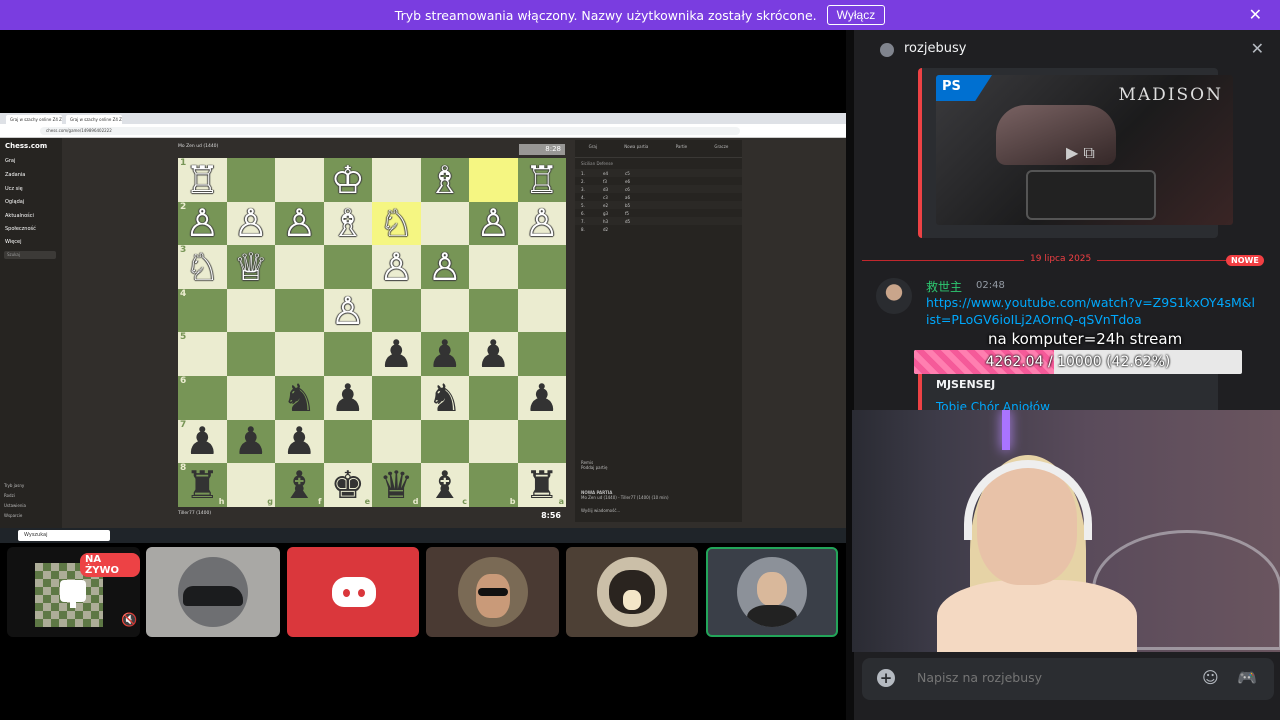 This screenshot has height=720, width=1280. What do you see at coordinates (353, 592) in the screenshot?
I see `tile-participant-discord` at bounding box center [353, 592].